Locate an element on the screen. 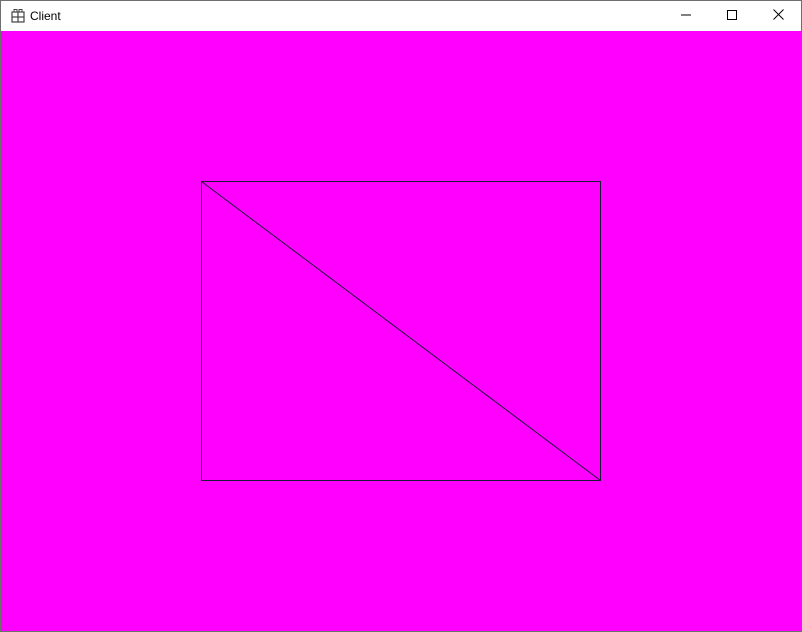 The height and width of the screenshot is (632, 802). close-button is located at coordinates (778, 16).